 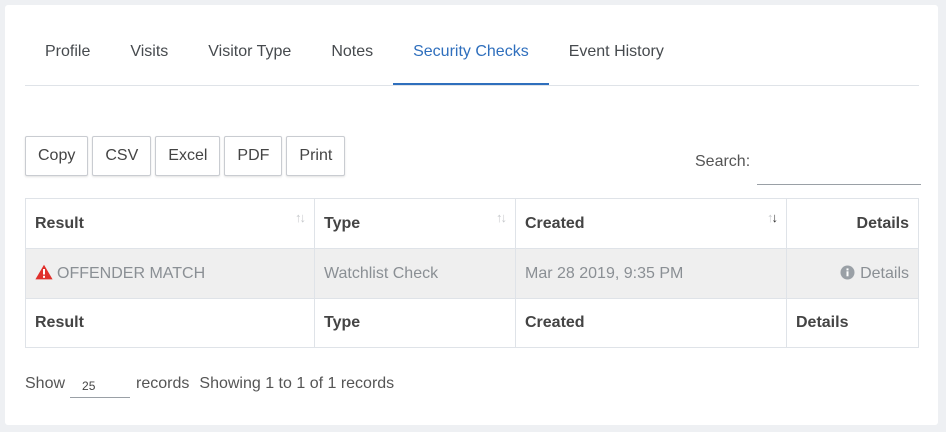 What do you see at coordinates (170, 223) in the screenshot?
I see `column-header-result: Result ↑↓` at bounding box center [170, 223].